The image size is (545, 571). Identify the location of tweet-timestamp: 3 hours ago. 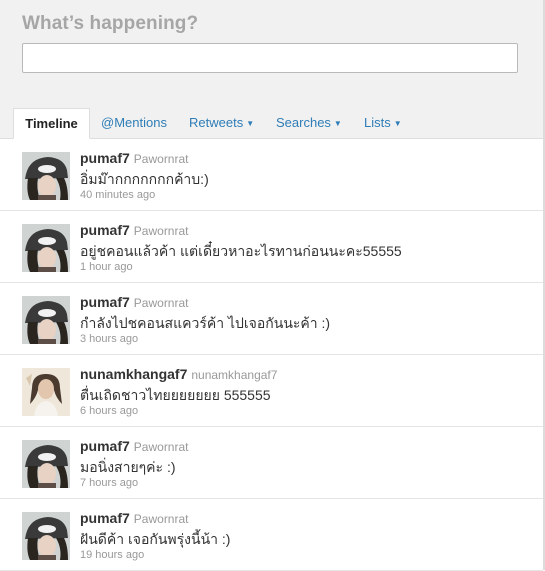
(109, 339).